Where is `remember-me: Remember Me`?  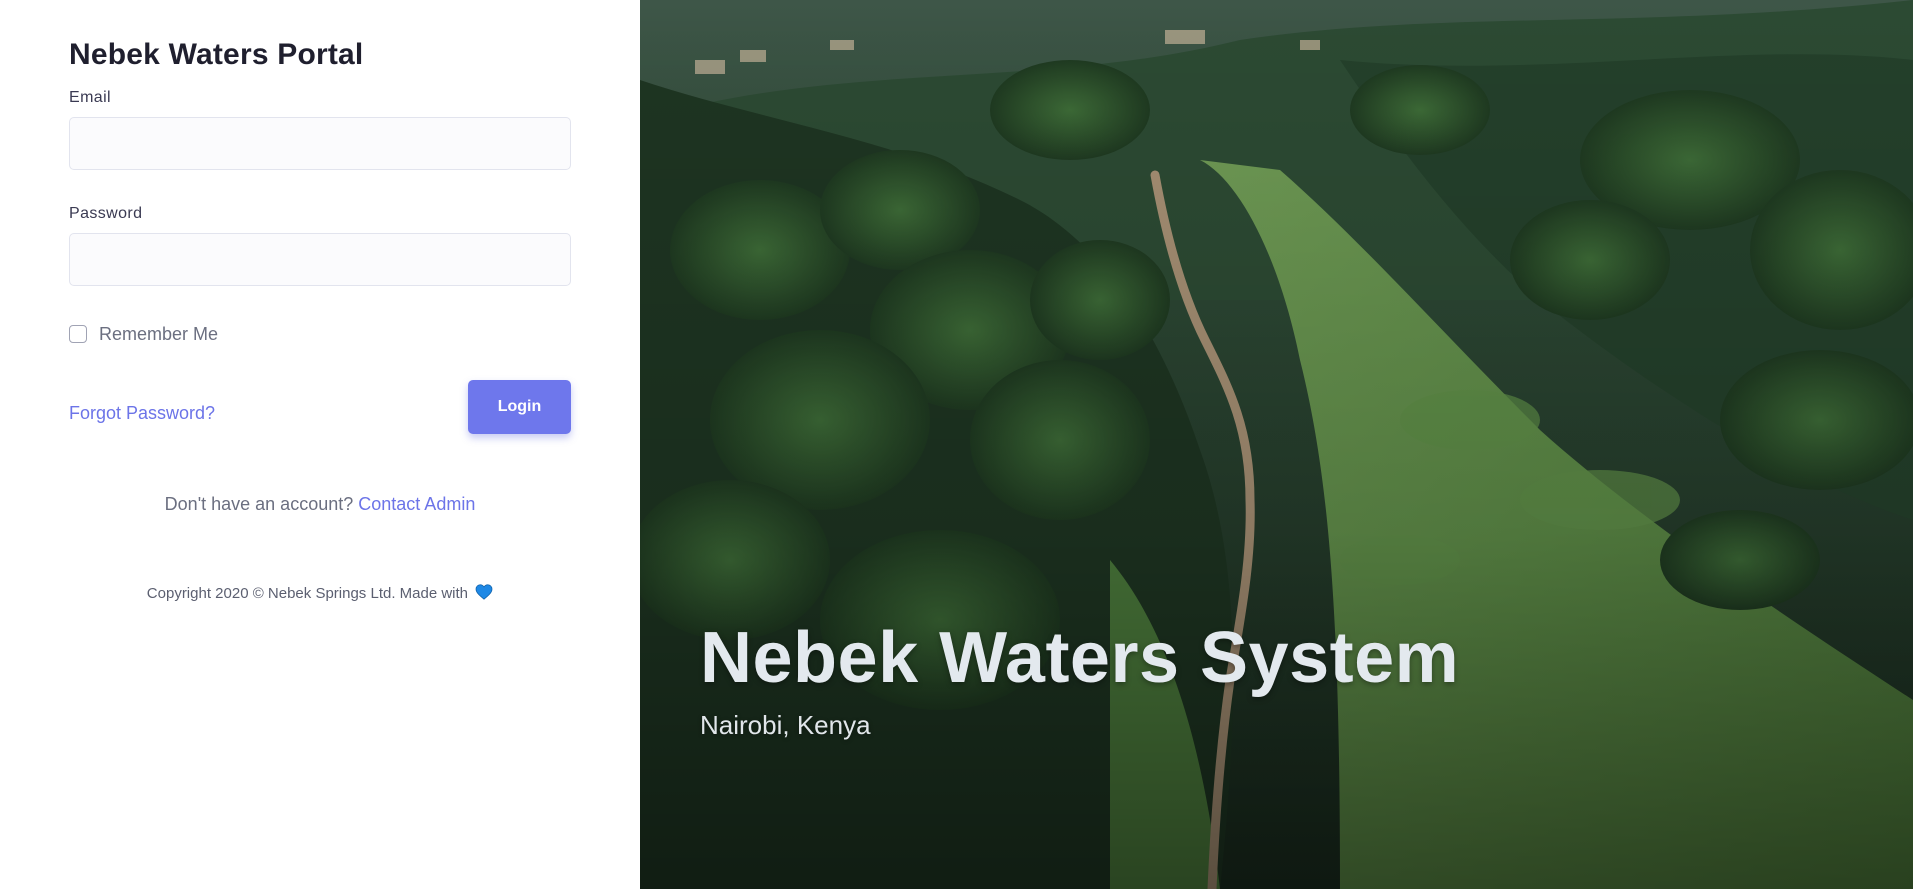 remember-me: Remember Me is located at coordinates (320, 334).